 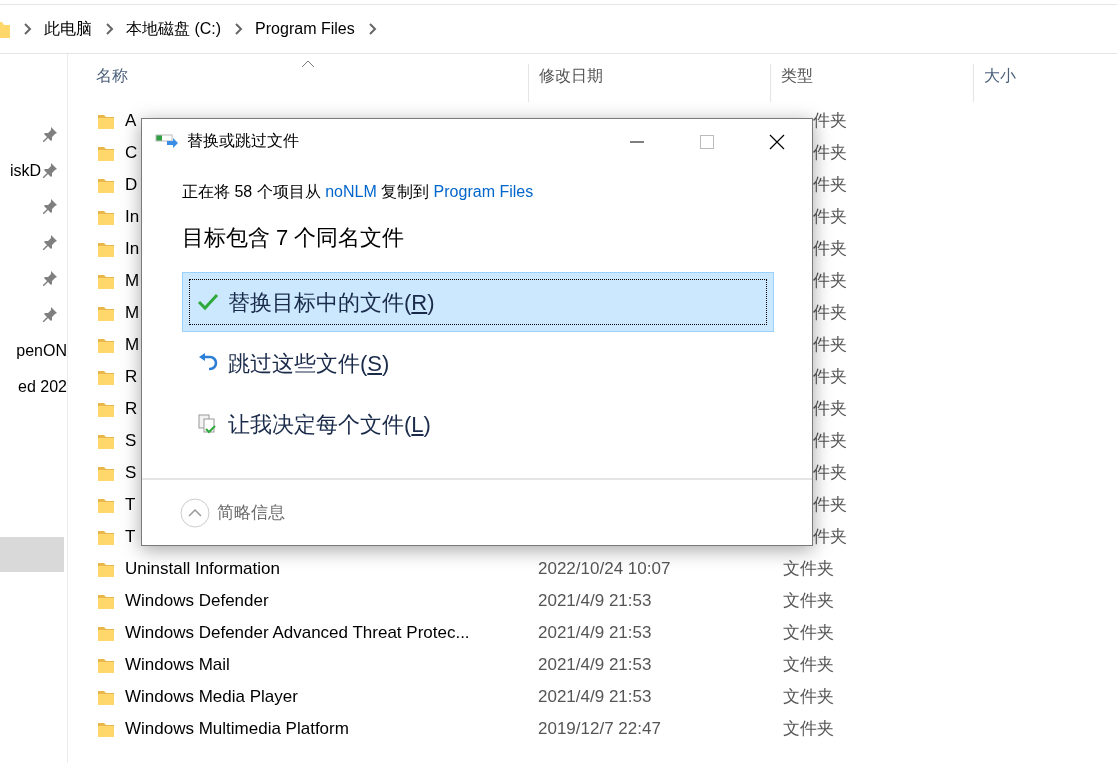 What do you see at coordinates (25, 171) in the screenshot?
I see `sidebar-item: iskD` at bounding box center [25, 171].